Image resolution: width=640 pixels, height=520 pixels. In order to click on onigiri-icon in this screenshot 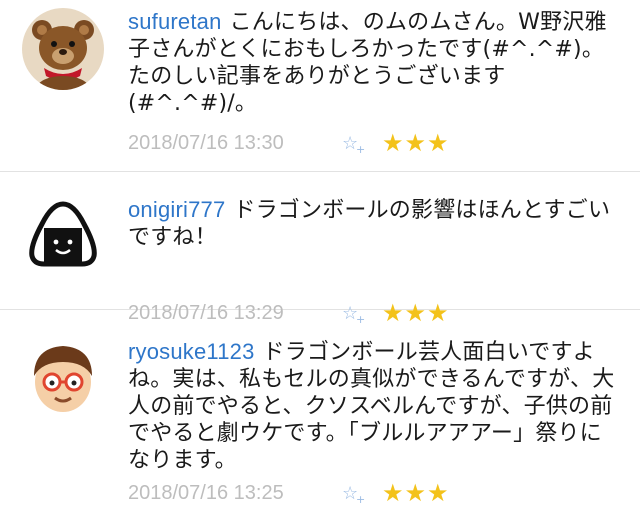, I will do `click(63, 235)`.